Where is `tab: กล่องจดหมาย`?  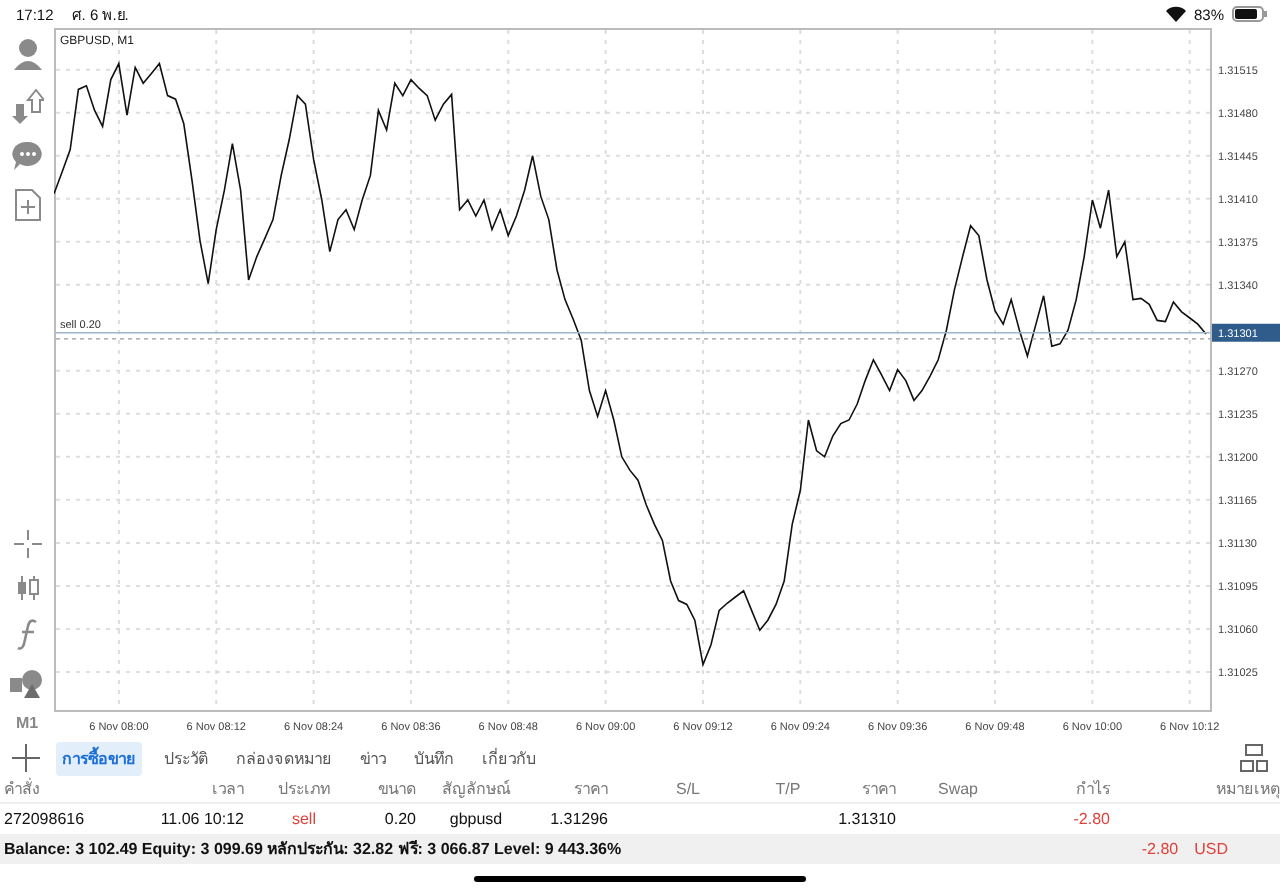
tab: กล่องจดหมาย is located at coordinates (284, 758).